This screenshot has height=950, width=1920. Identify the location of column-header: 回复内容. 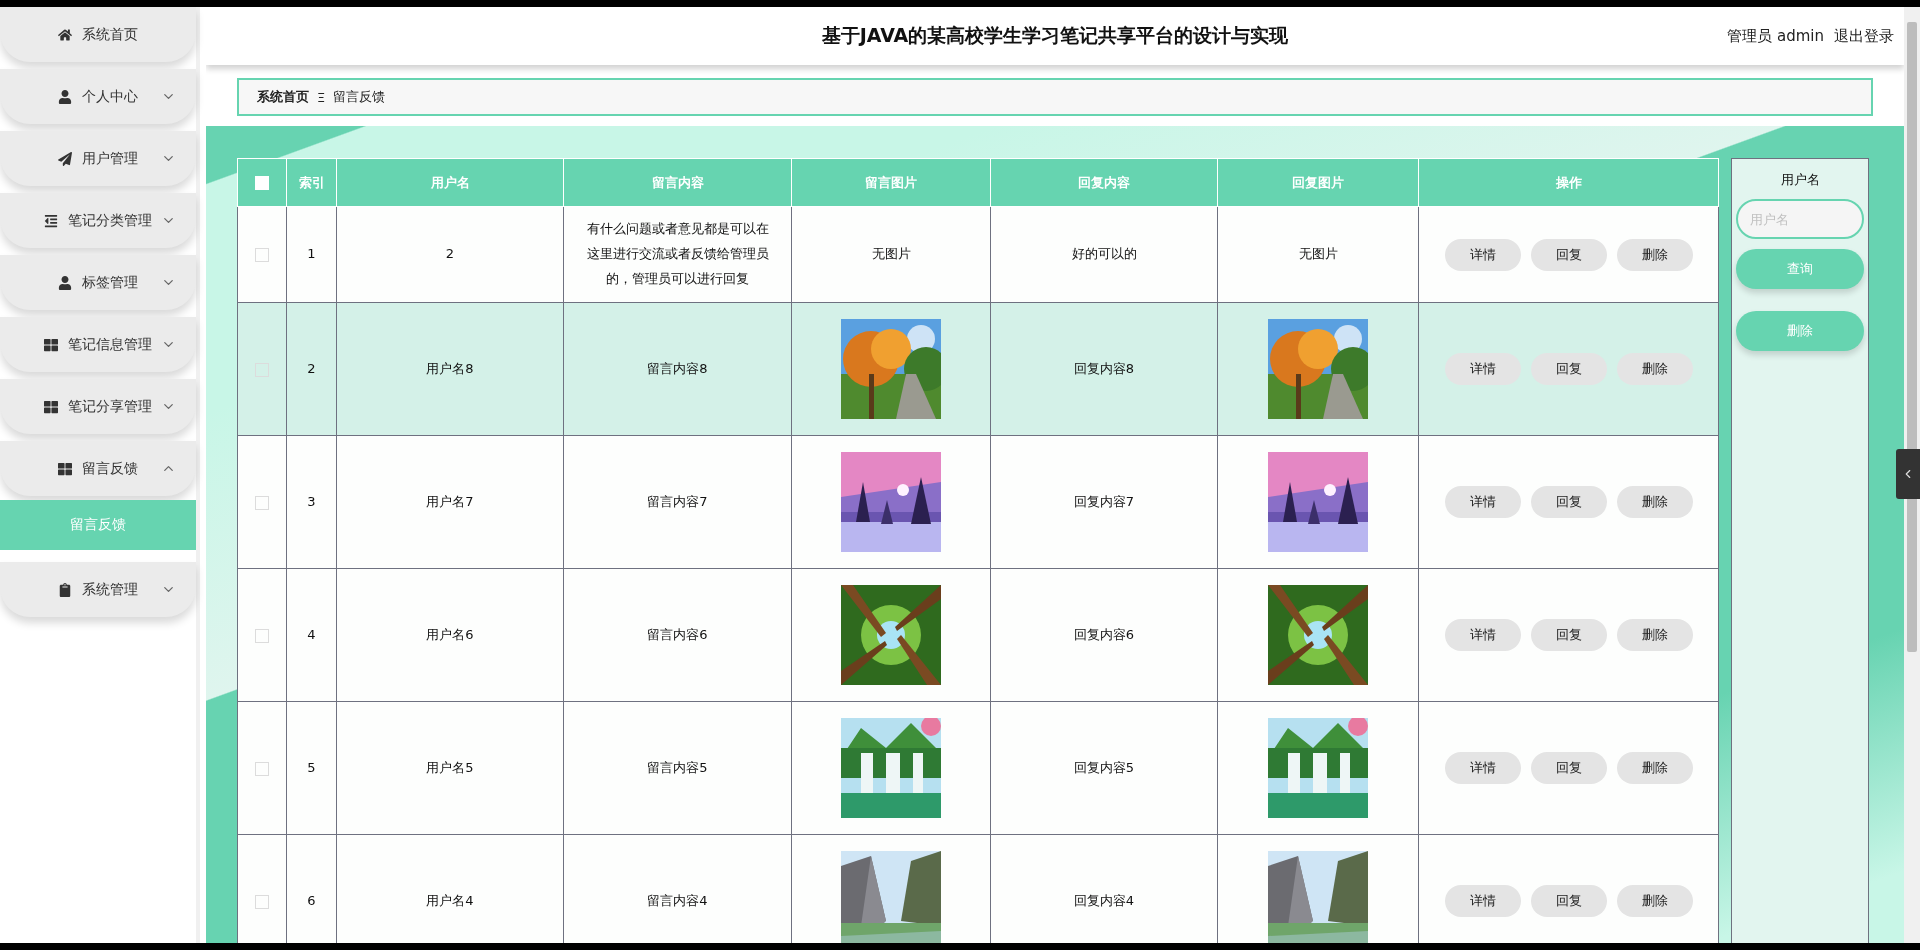
(1104, 182).